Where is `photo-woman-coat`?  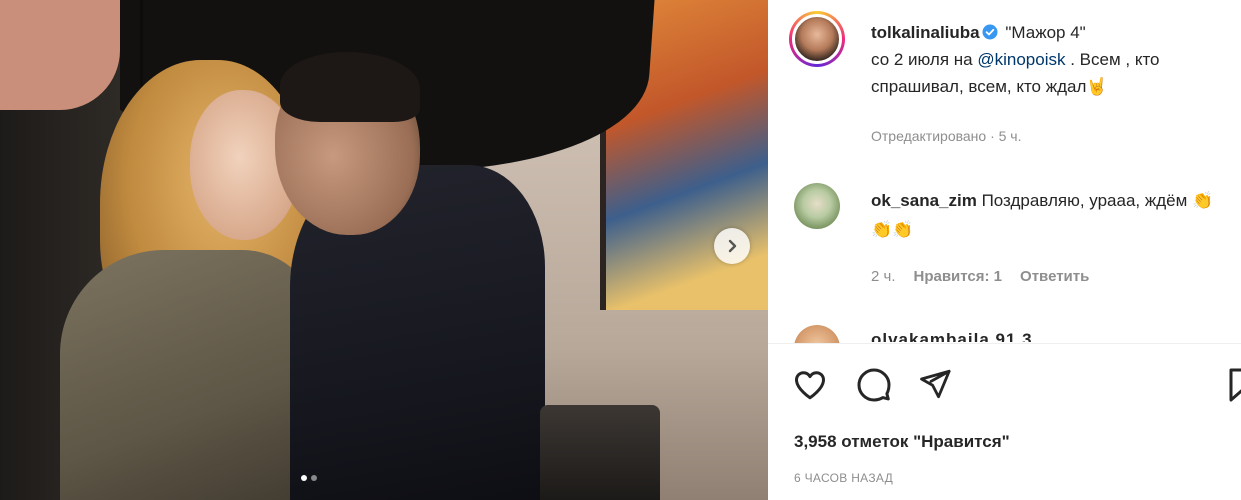
photo-woman-coat is located at coordinates (190, 375).